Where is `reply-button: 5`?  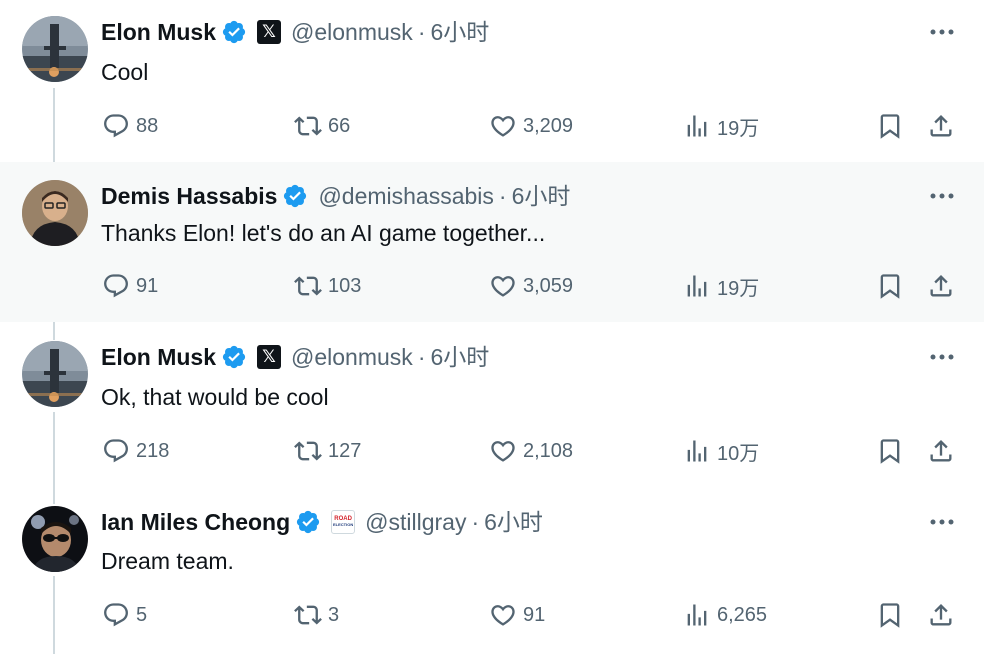 reply-button: 5 is located at coordinates (124, 615).